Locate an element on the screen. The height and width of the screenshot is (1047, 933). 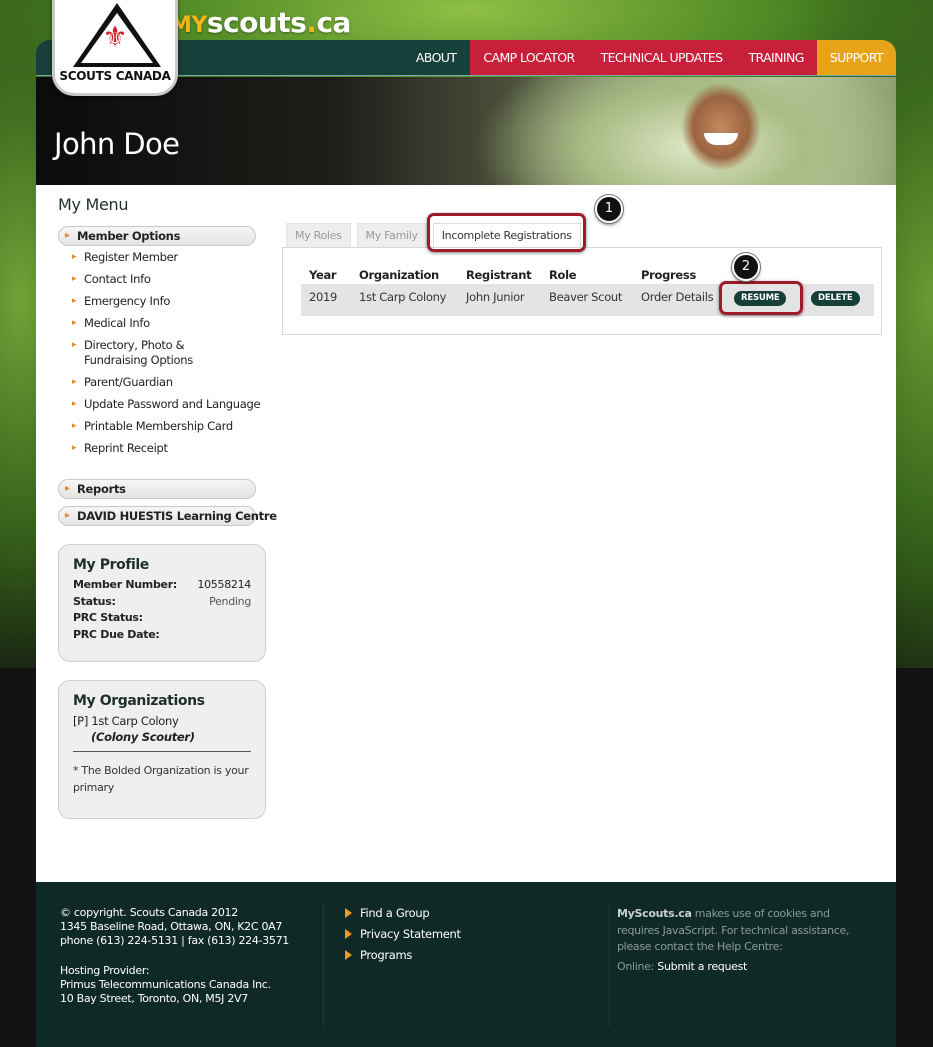
brand-tld: ca is located at coordinates (333, 22).